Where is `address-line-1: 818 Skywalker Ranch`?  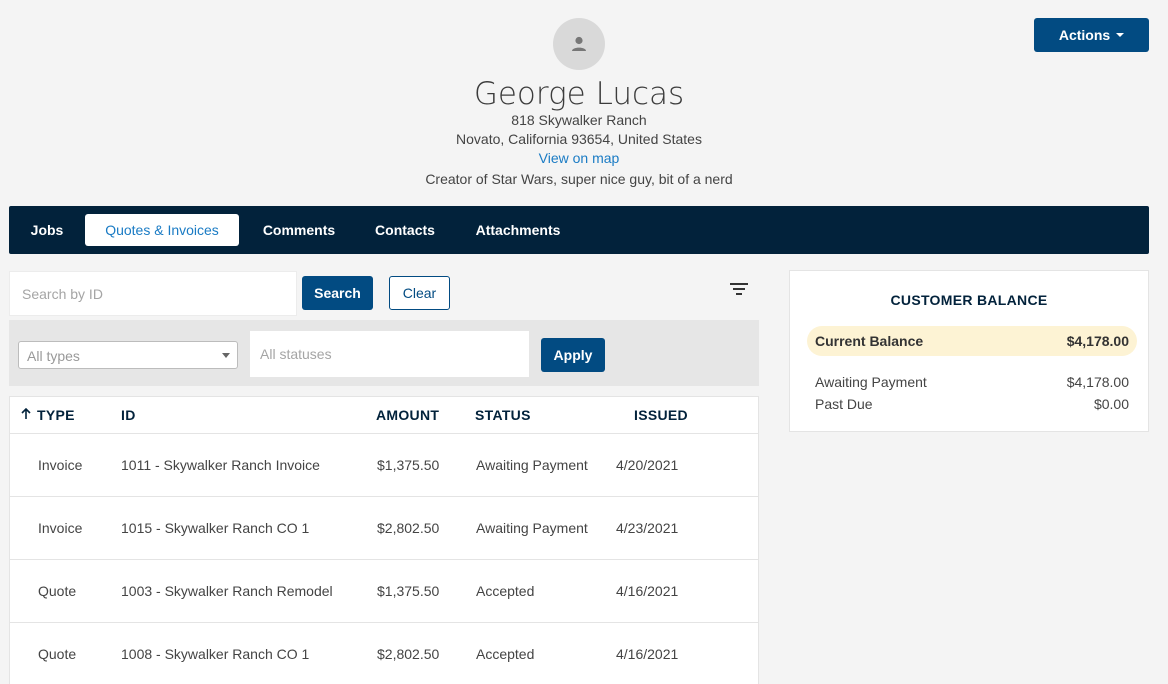 address-line-1: 818 Skywalker Ranch is located at coordinates (579, 120).